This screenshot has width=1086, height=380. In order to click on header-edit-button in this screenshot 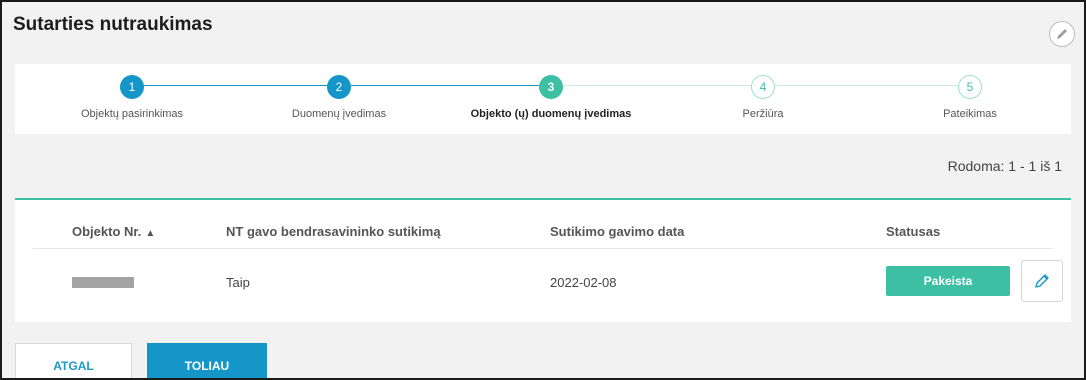, I will do `click(1062, 34)`.